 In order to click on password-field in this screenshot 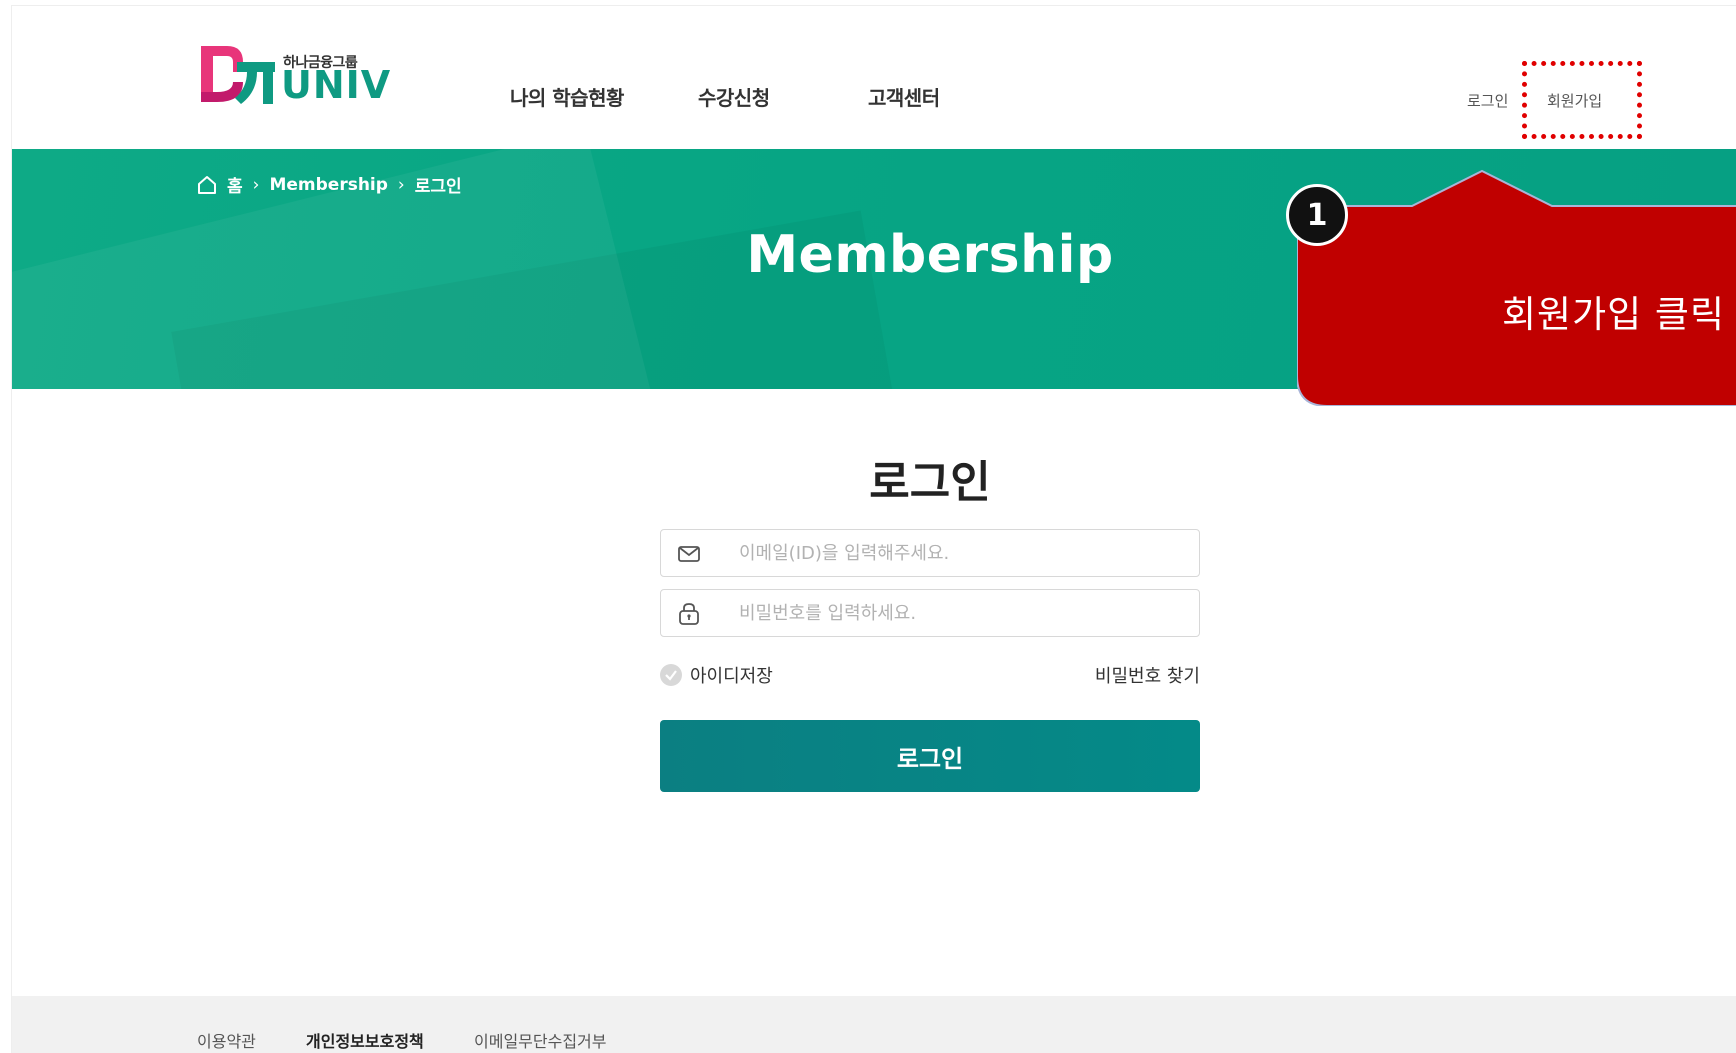, I will do `click(930, 613)`.